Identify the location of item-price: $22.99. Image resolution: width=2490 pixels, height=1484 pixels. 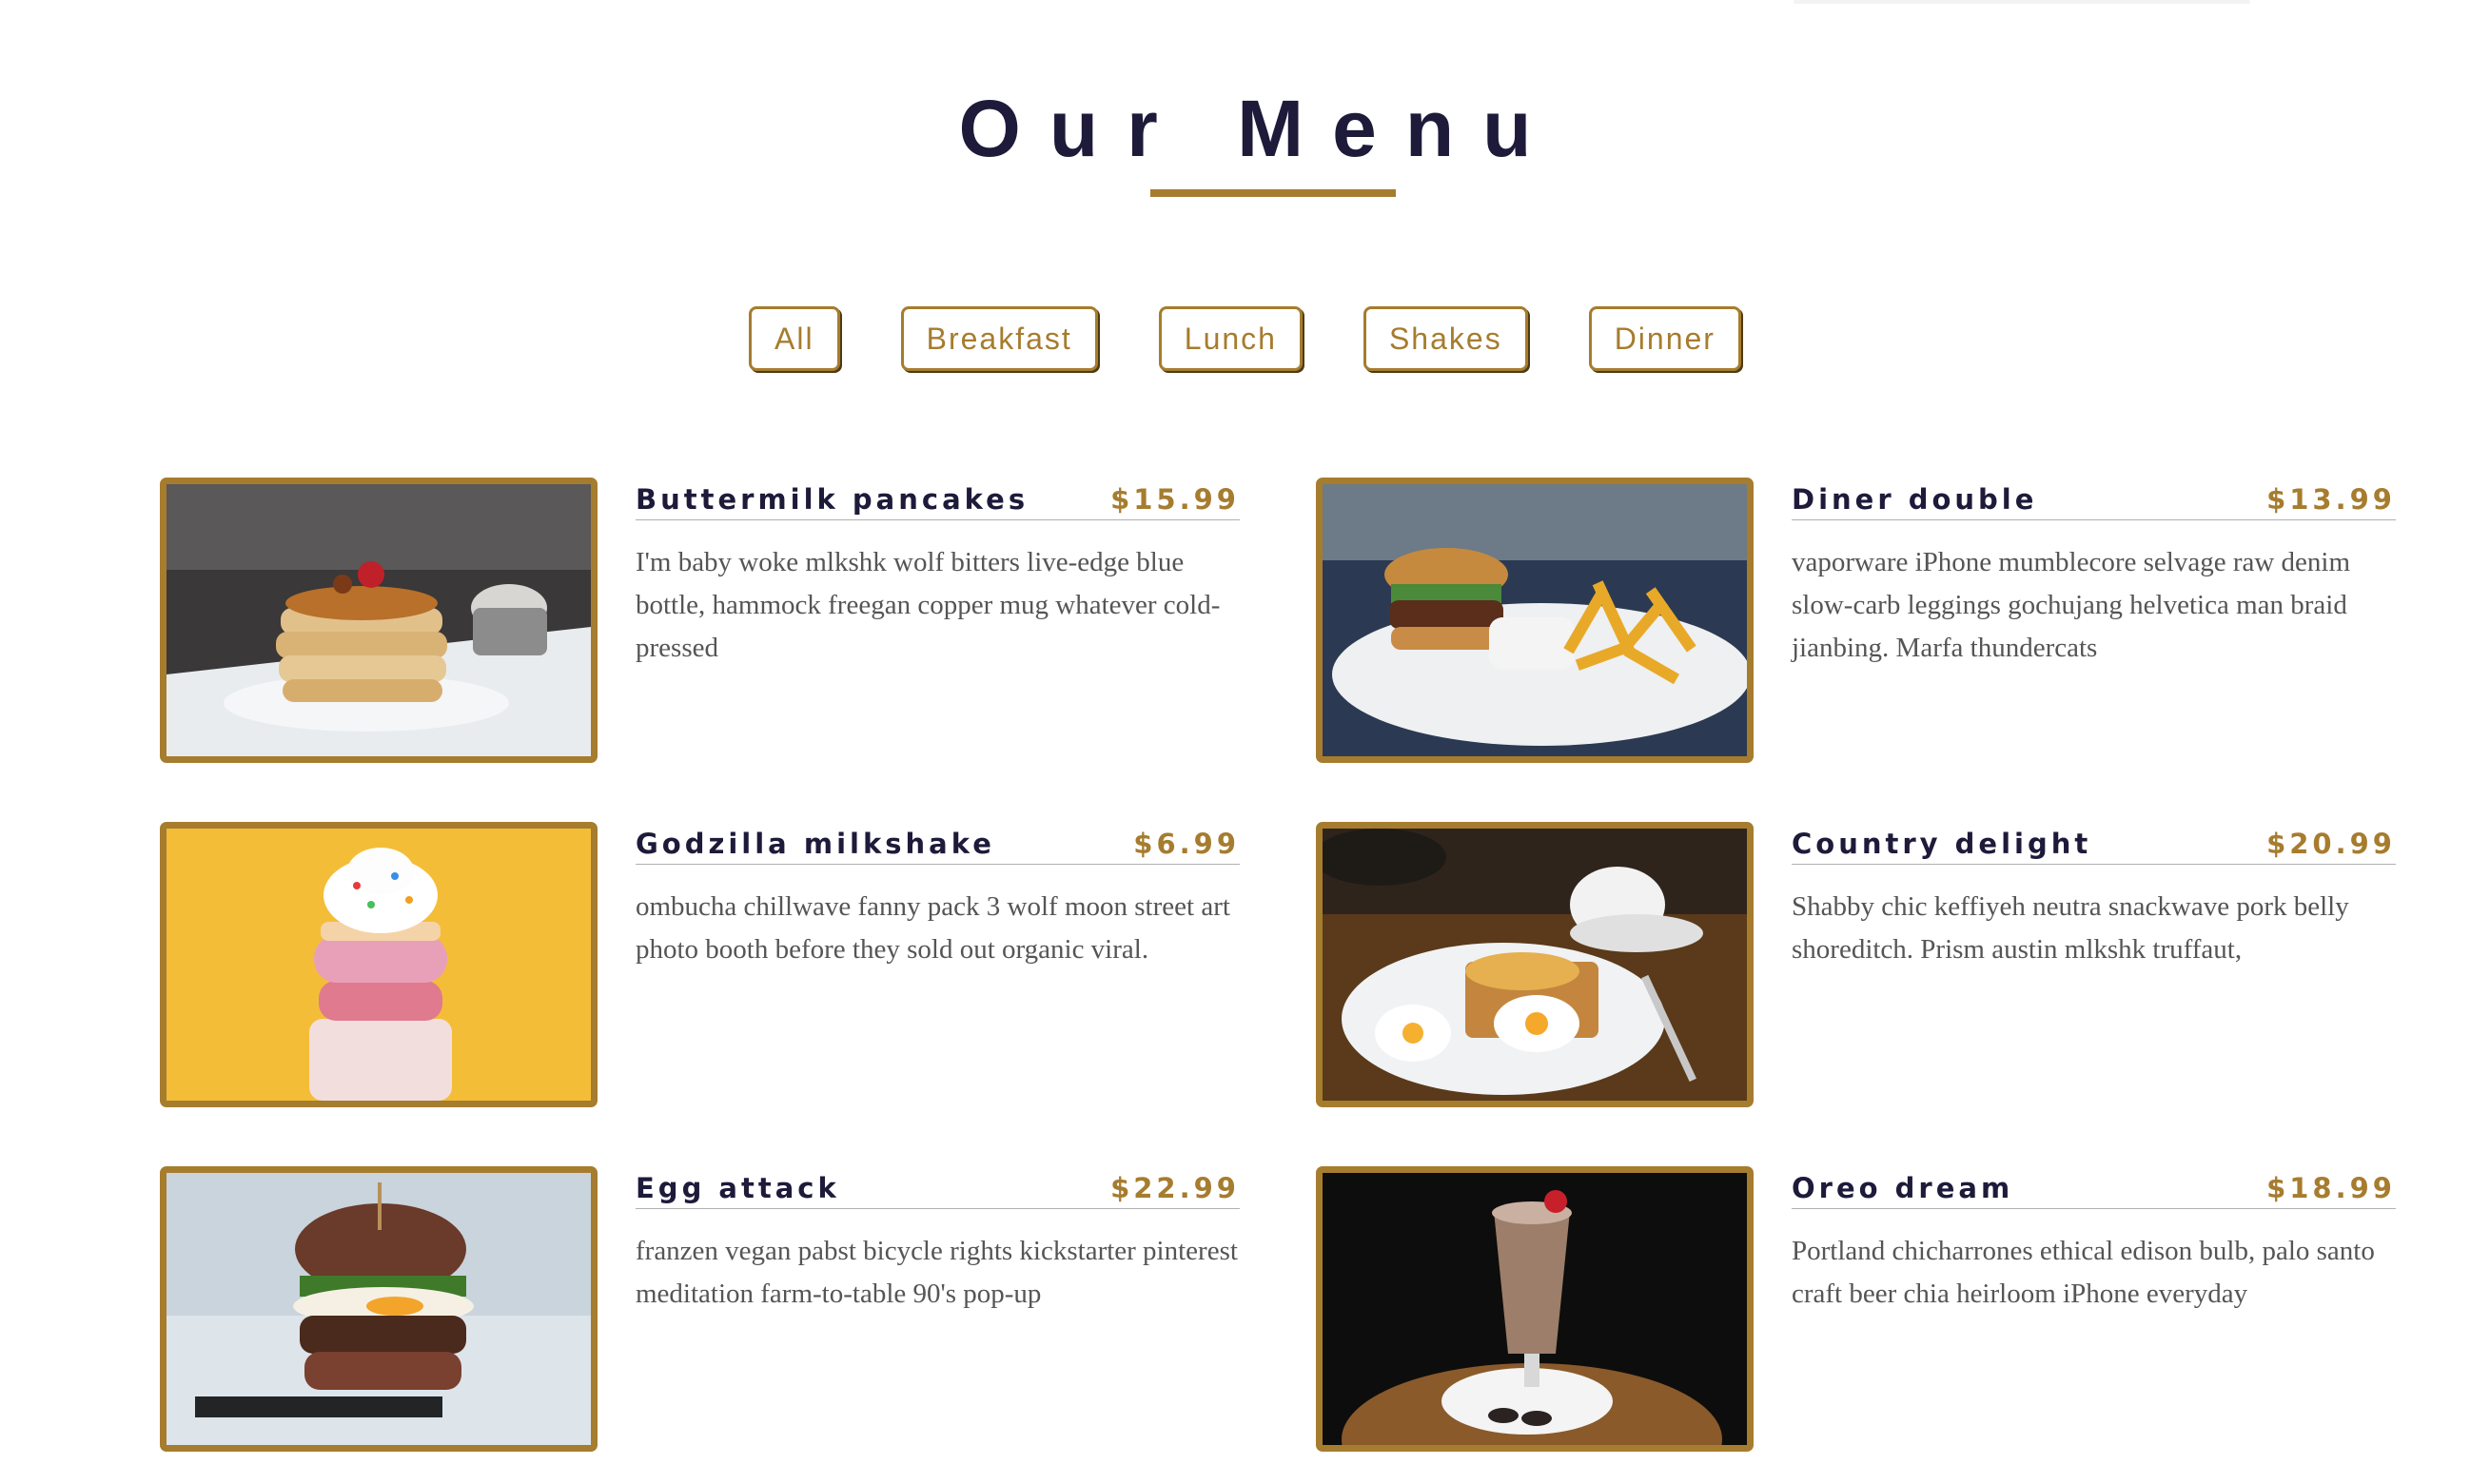
(1175, 1188).